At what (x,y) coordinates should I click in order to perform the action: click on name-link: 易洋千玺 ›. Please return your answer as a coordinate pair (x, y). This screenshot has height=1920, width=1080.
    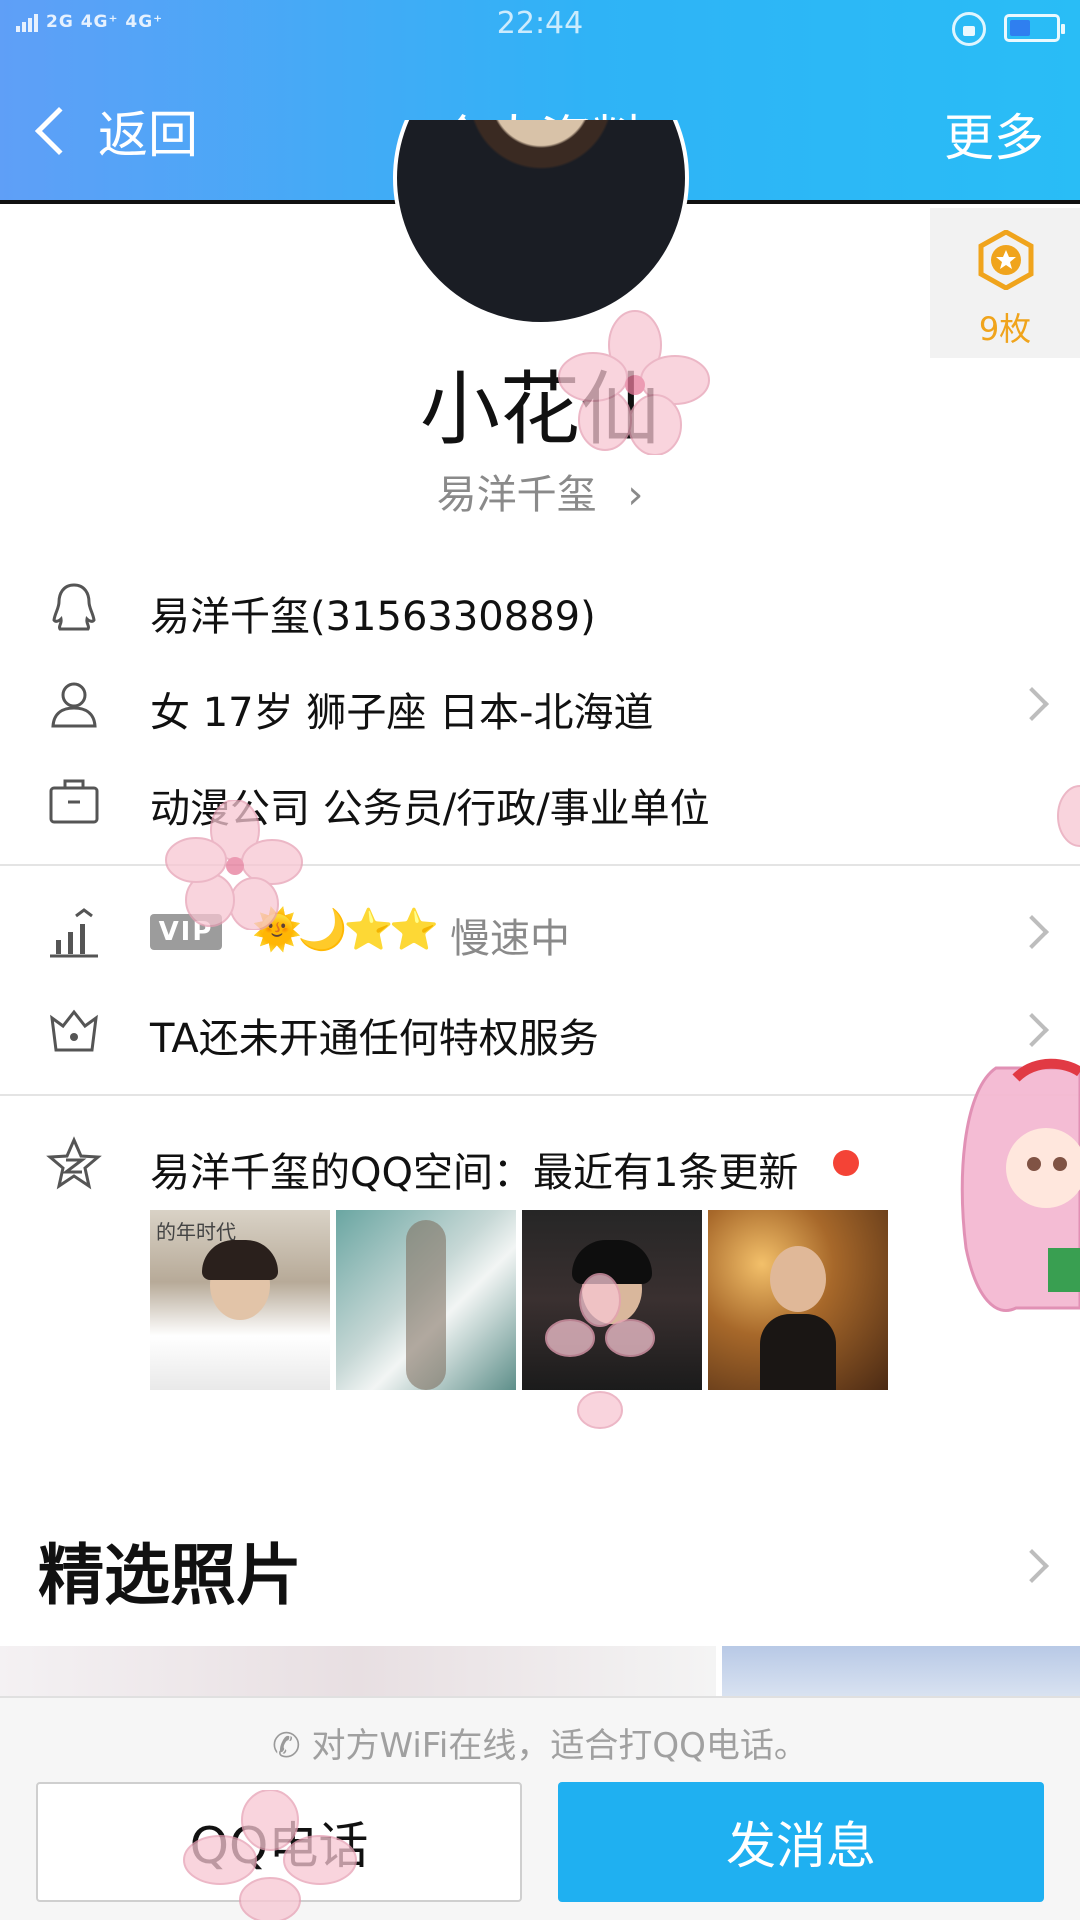
    Looking at the image, I should click on (540, 491).